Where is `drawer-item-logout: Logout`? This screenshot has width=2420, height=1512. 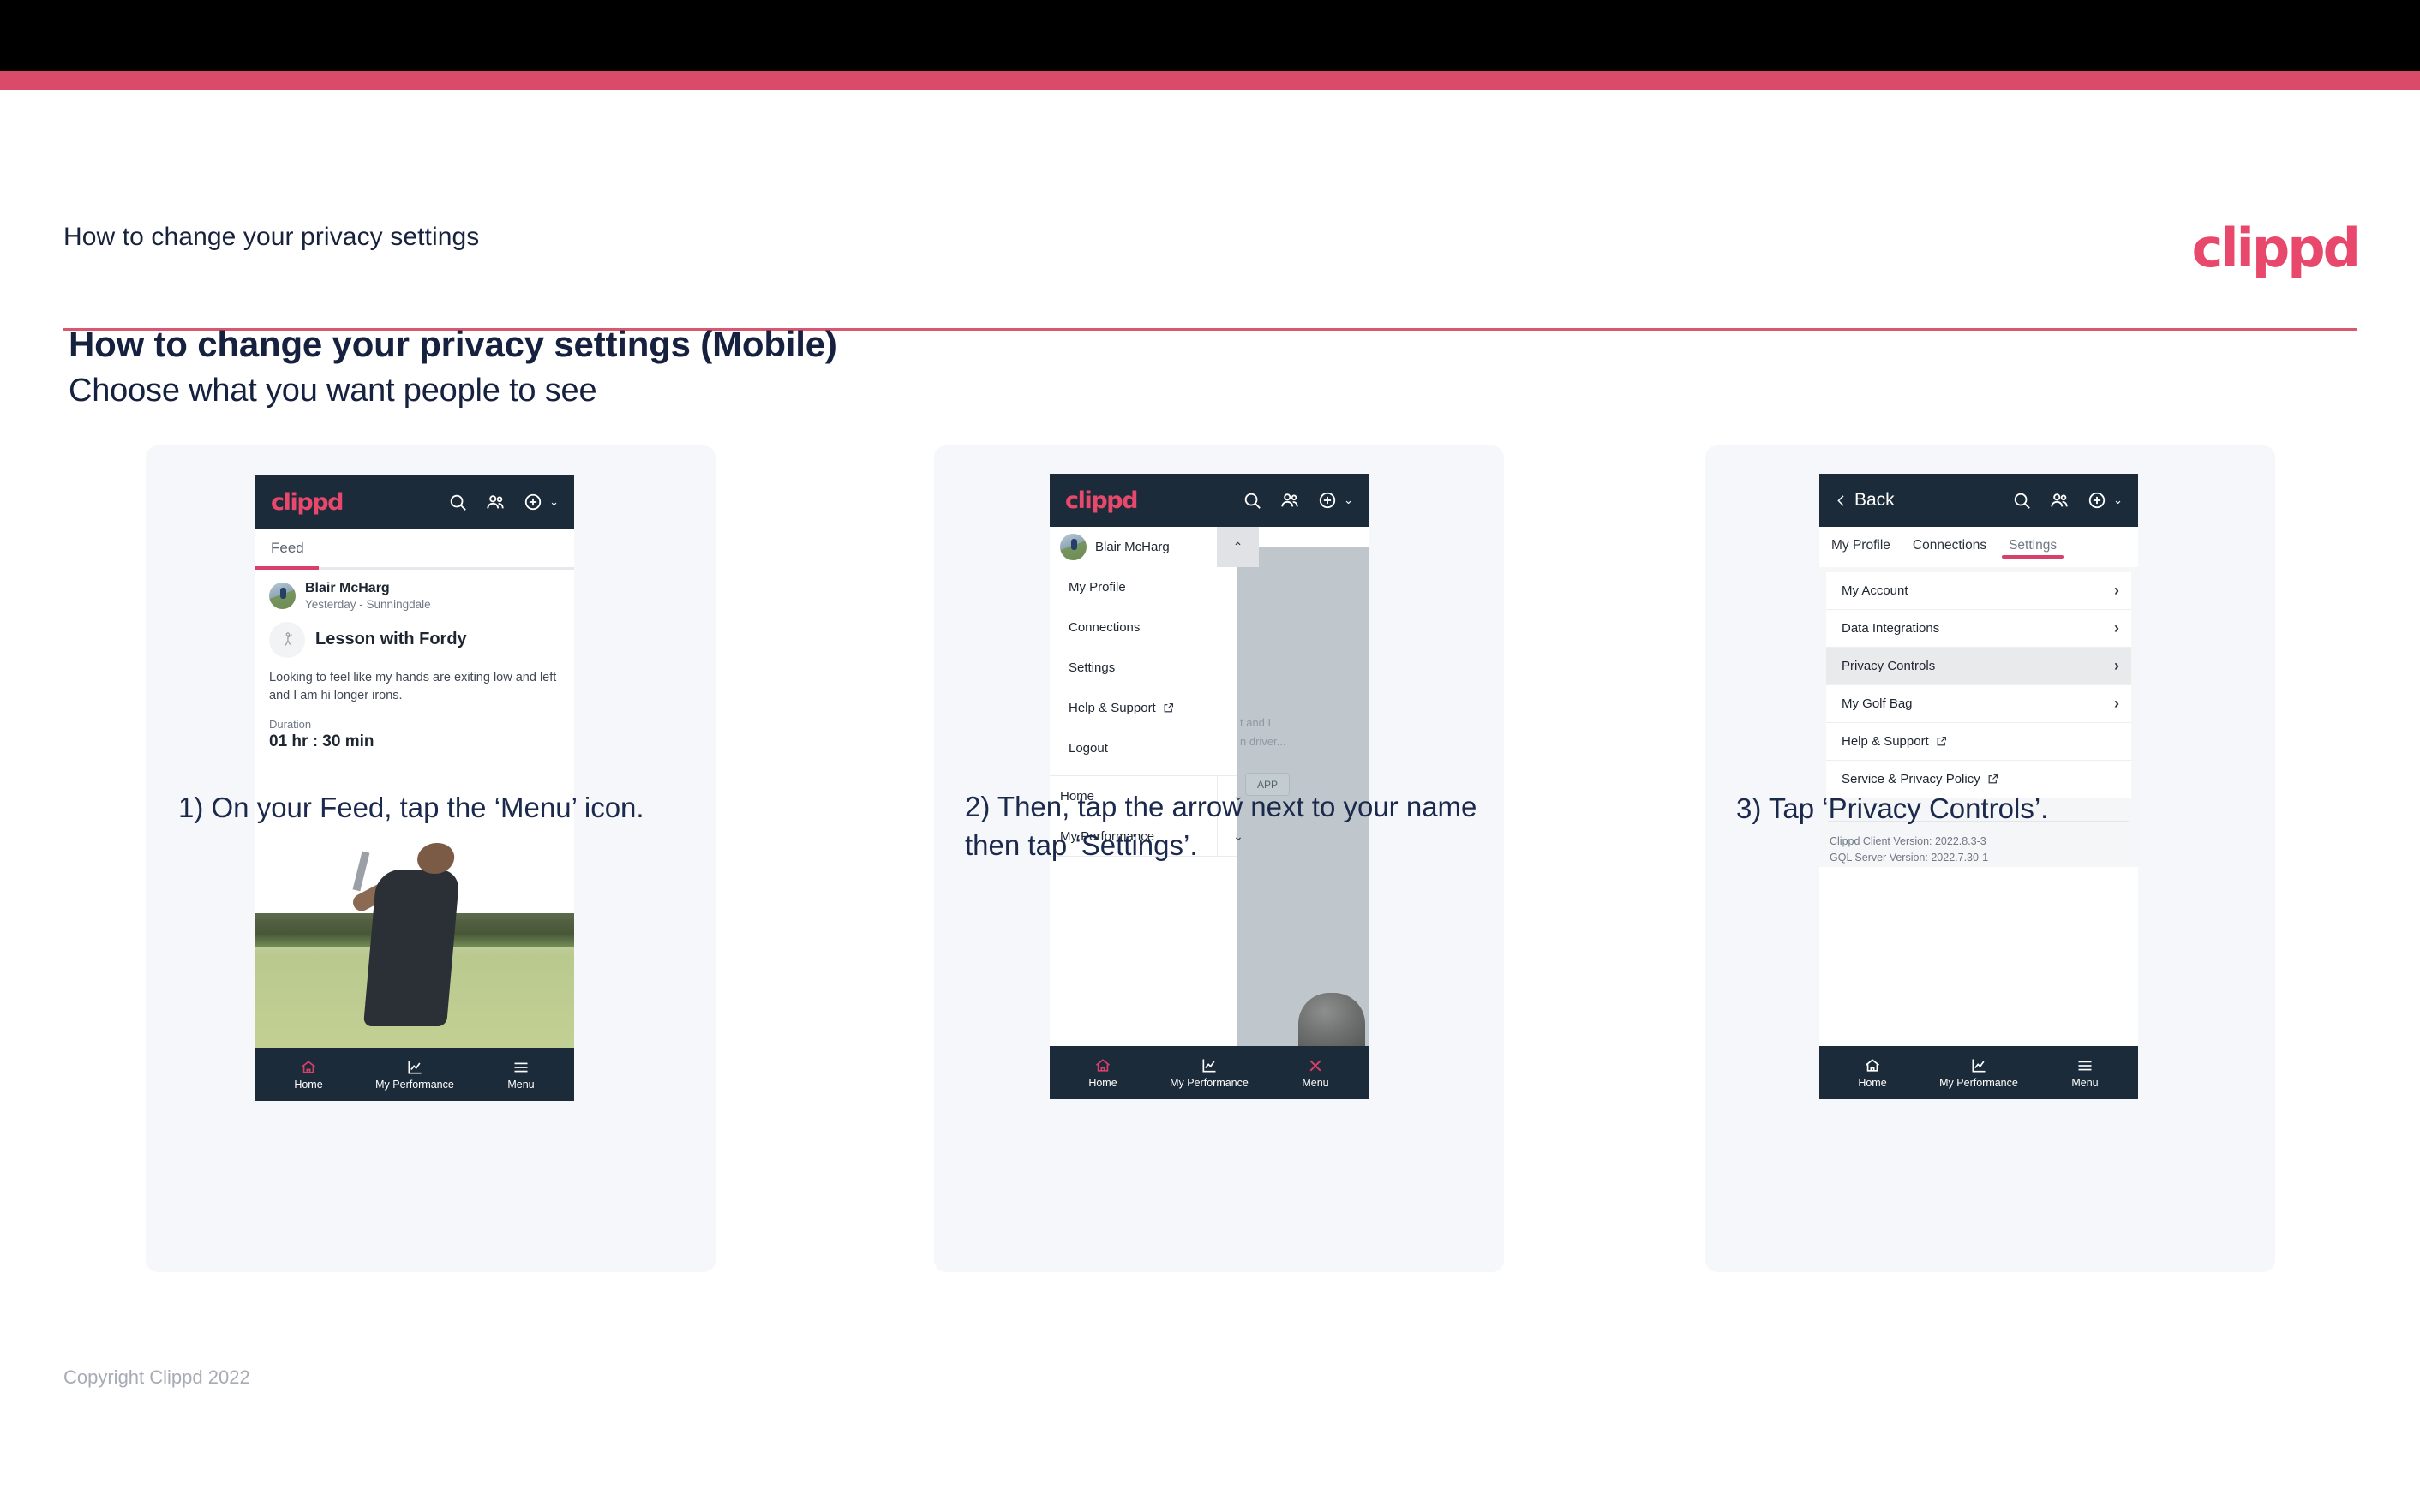 drawer-item-logout: Logout is located at coordinates (1143, 748).